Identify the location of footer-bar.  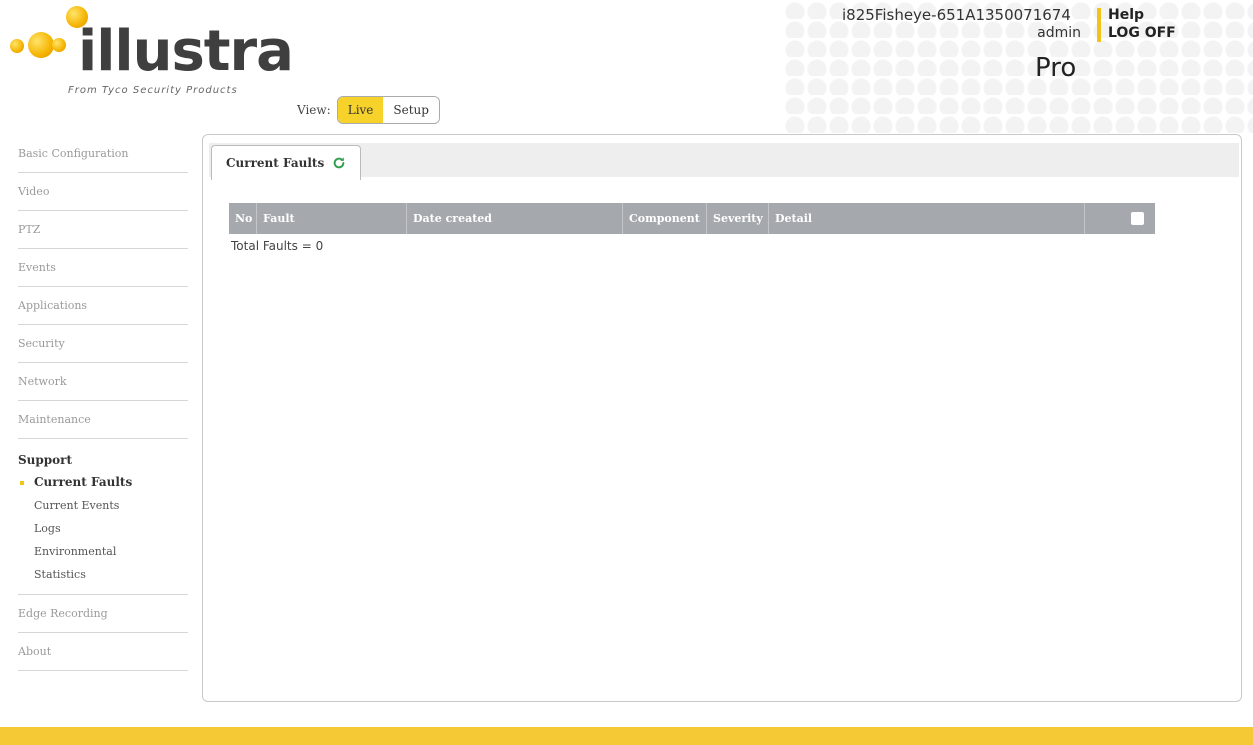
(626, 736).